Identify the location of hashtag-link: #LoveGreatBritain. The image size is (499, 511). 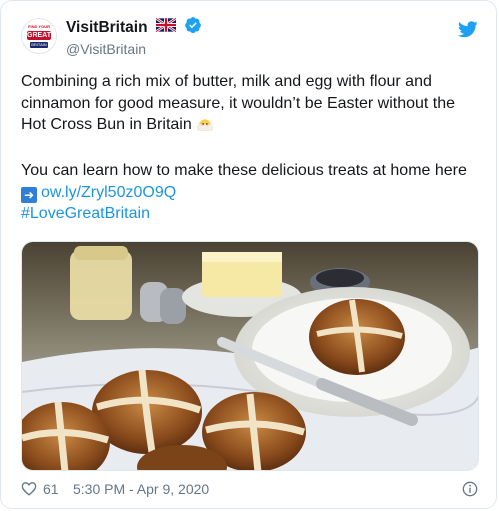
(85, 213).